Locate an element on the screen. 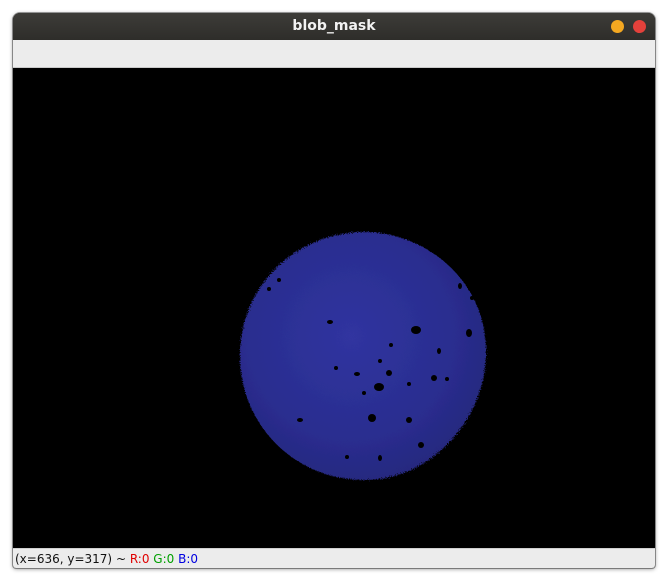 This screenshot has height=582, width=668. blue-value: B:0 is located at coordinates (188, 559).